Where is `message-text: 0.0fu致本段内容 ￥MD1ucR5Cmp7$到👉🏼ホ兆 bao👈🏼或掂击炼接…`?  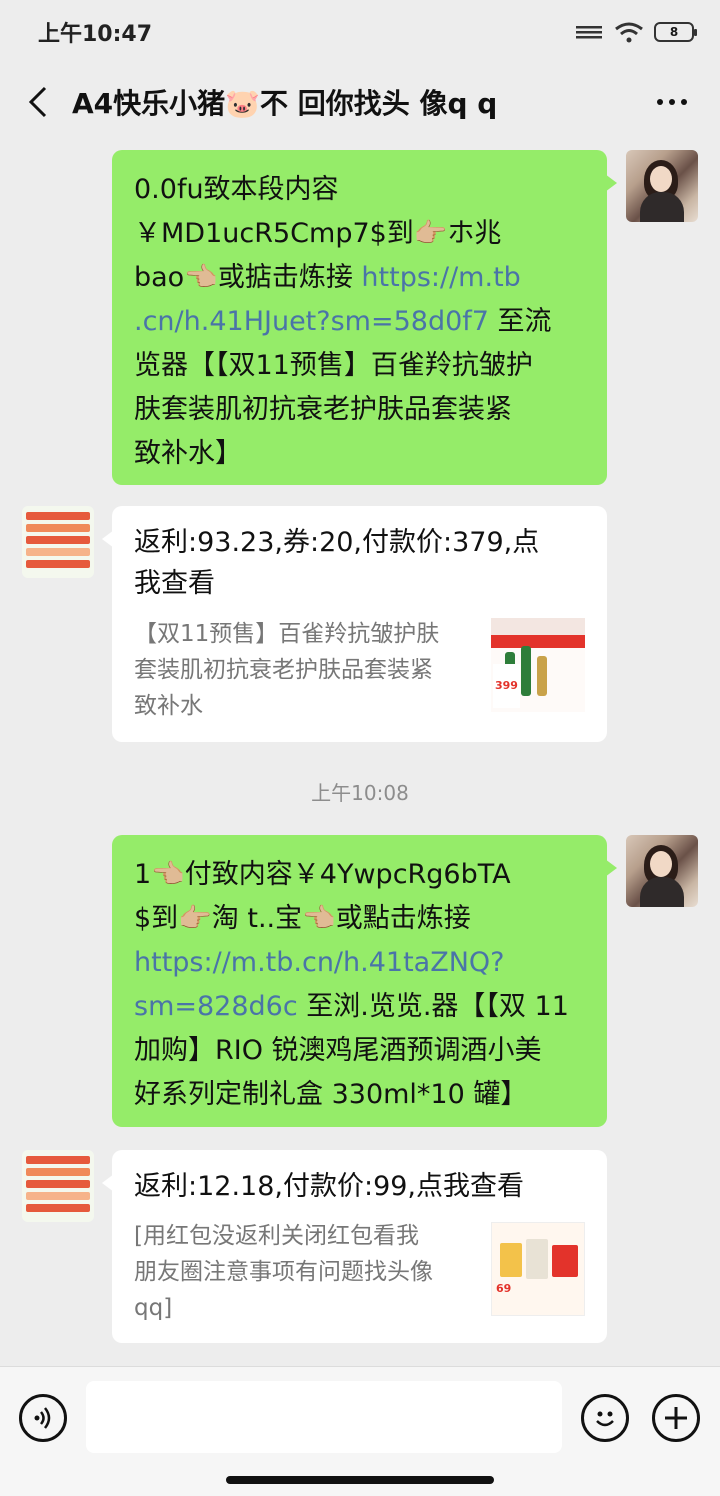
message-text: 0.0fu致本段内容 ￥MD1ucR5Cmp7$到👉🏼ホ兆 bao👈🏼或掂击炼接… is located at coordinates (343, 321).